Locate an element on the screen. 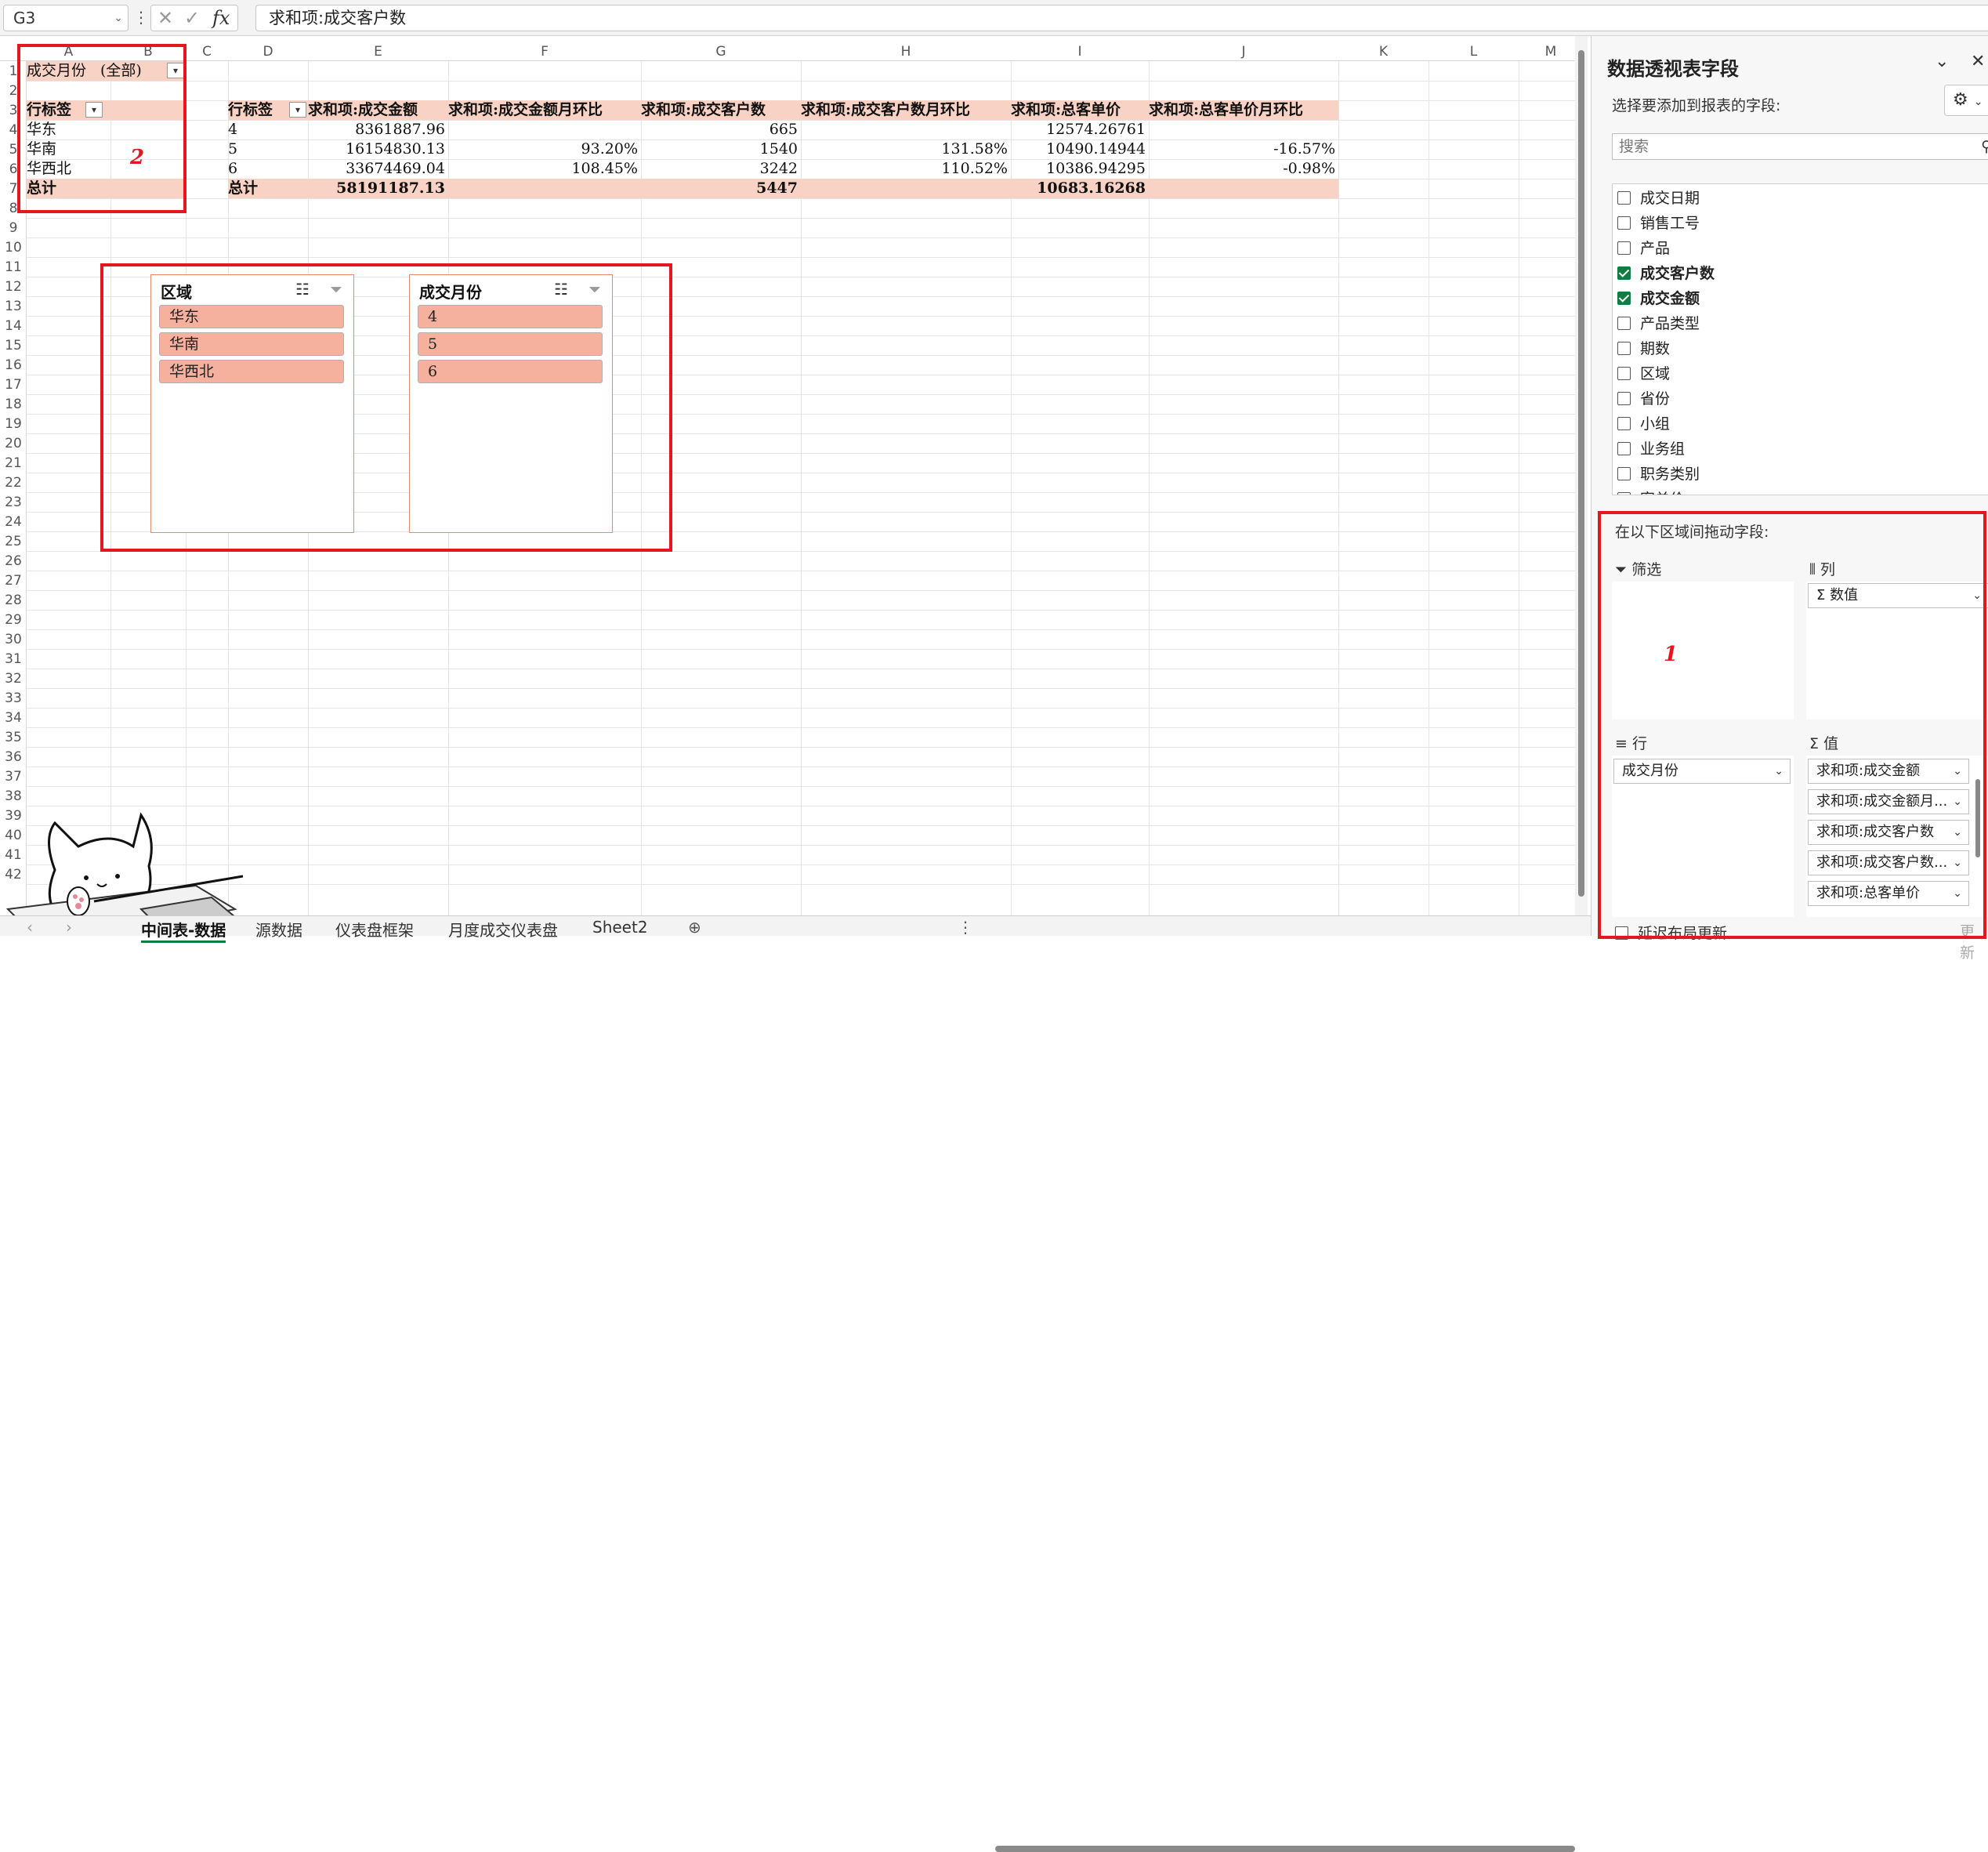 The height and width of the screenshot is (1852, 1988). field-item: 业务组 is located at coordinates (1651, 449).